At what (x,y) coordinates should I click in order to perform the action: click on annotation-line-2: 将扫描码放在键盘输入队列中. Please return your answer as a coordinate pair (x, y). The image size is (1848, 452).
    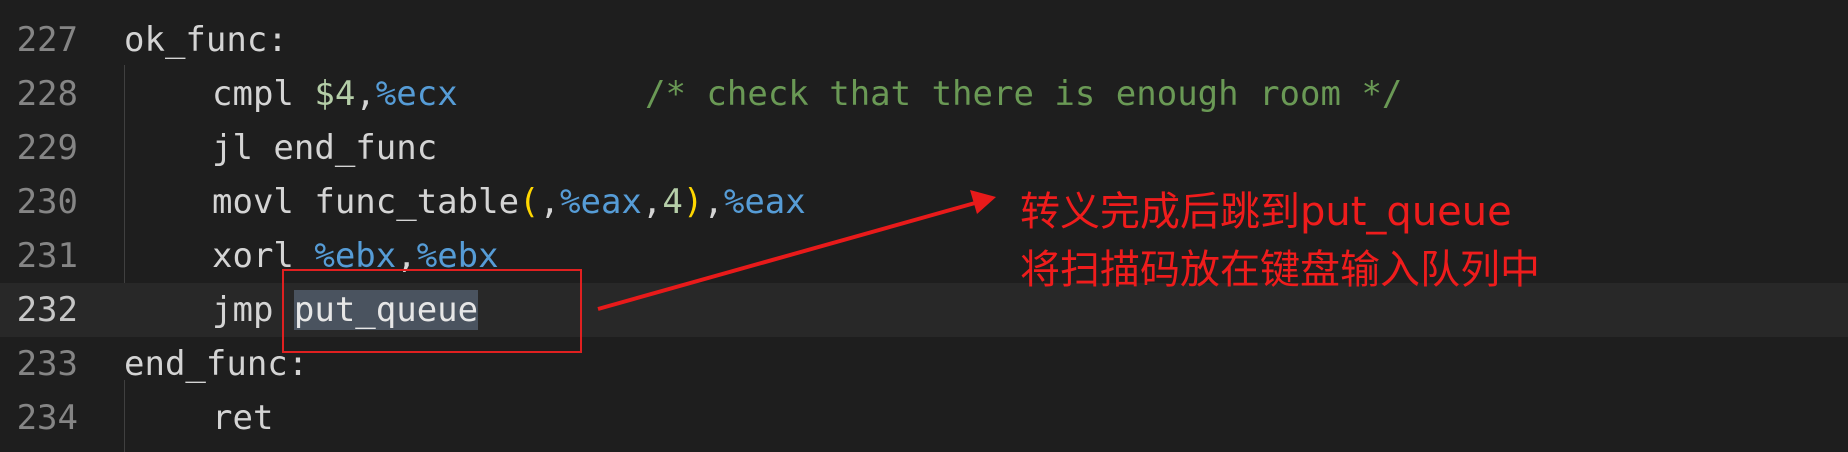
    Looking at the image, I should click on (1280, 270).